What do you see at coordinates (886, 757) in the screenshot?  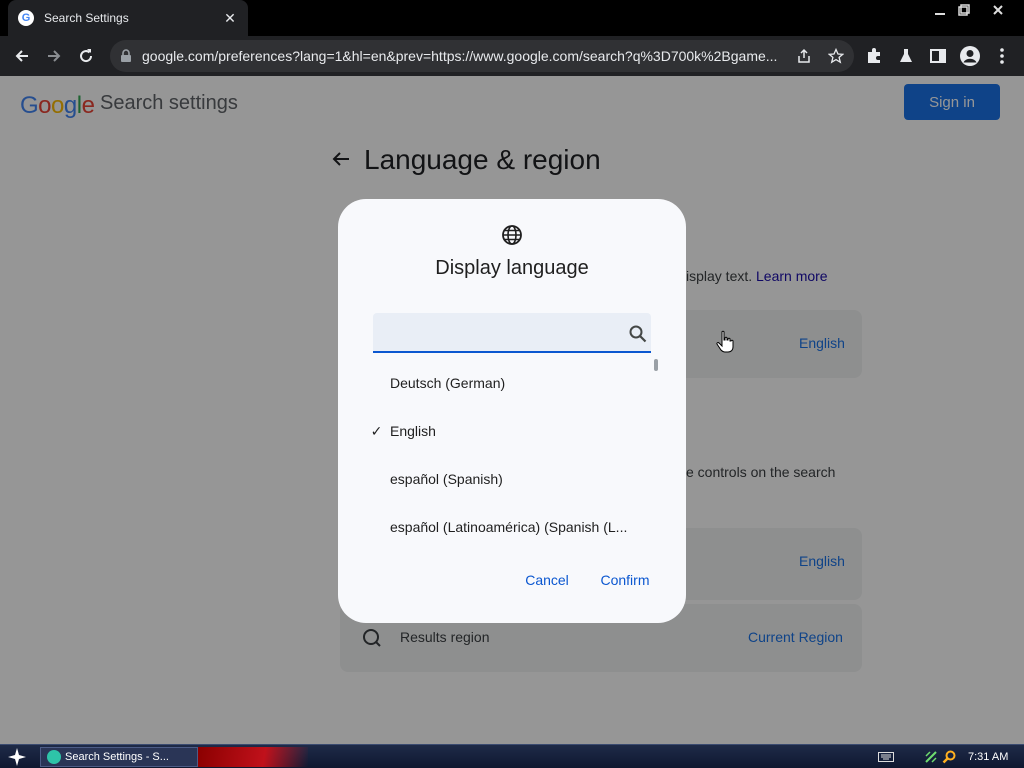 I see `keyboard-icon` at bounding box center [886, 757].